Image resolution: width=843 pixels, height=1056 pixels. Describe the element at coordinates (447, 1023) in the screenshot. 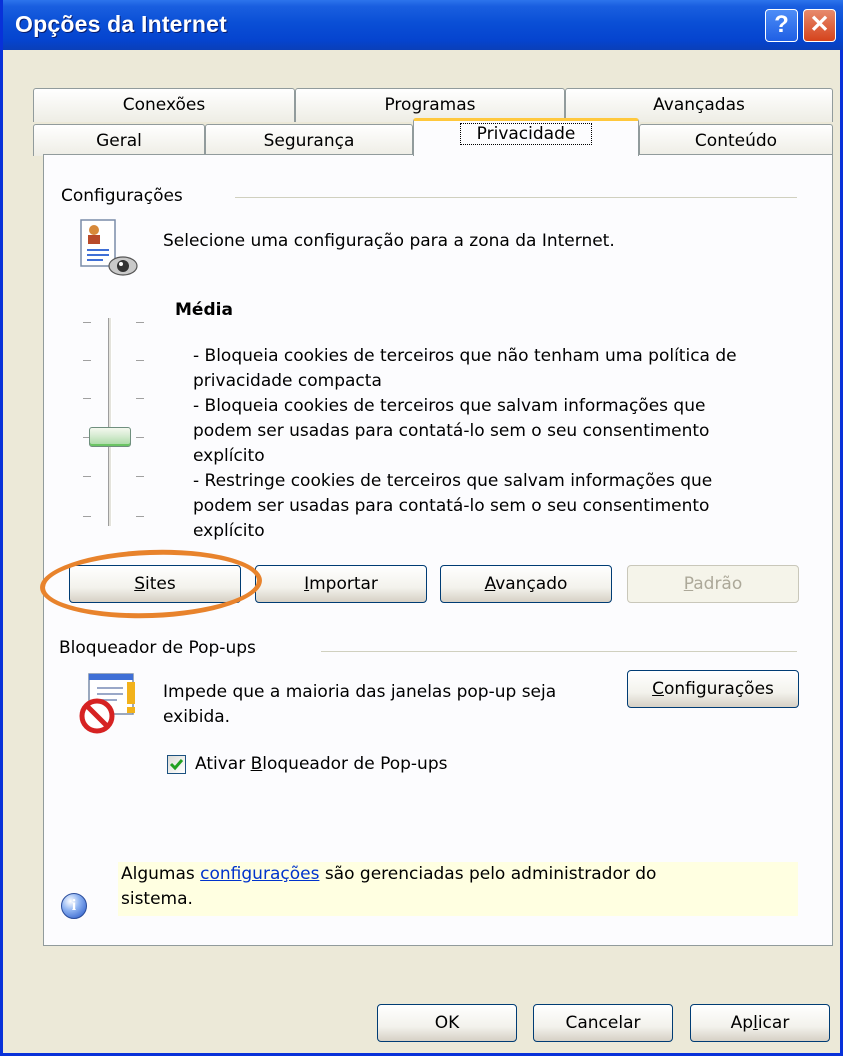

I see `ok-button: OK` at that location.